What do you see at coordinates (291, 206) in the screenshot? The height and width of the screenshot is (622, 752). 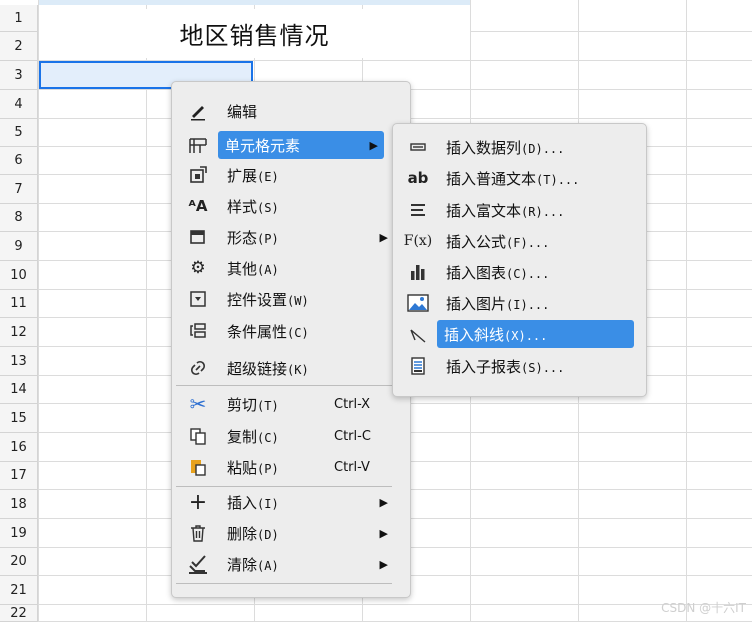 I see `menu-item-style: ᴬA 样式(S)` at bounding box center [291, 206].